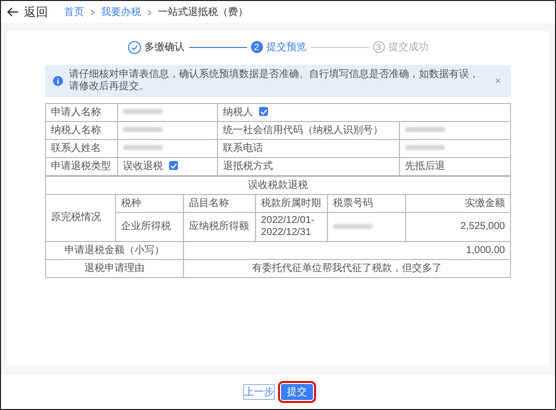 Image resolution: width=556 pixels, height=410 pixels. Describe the element at coordinates (27, 12) in the screenshot. I see `back-link: 返回` at that location.